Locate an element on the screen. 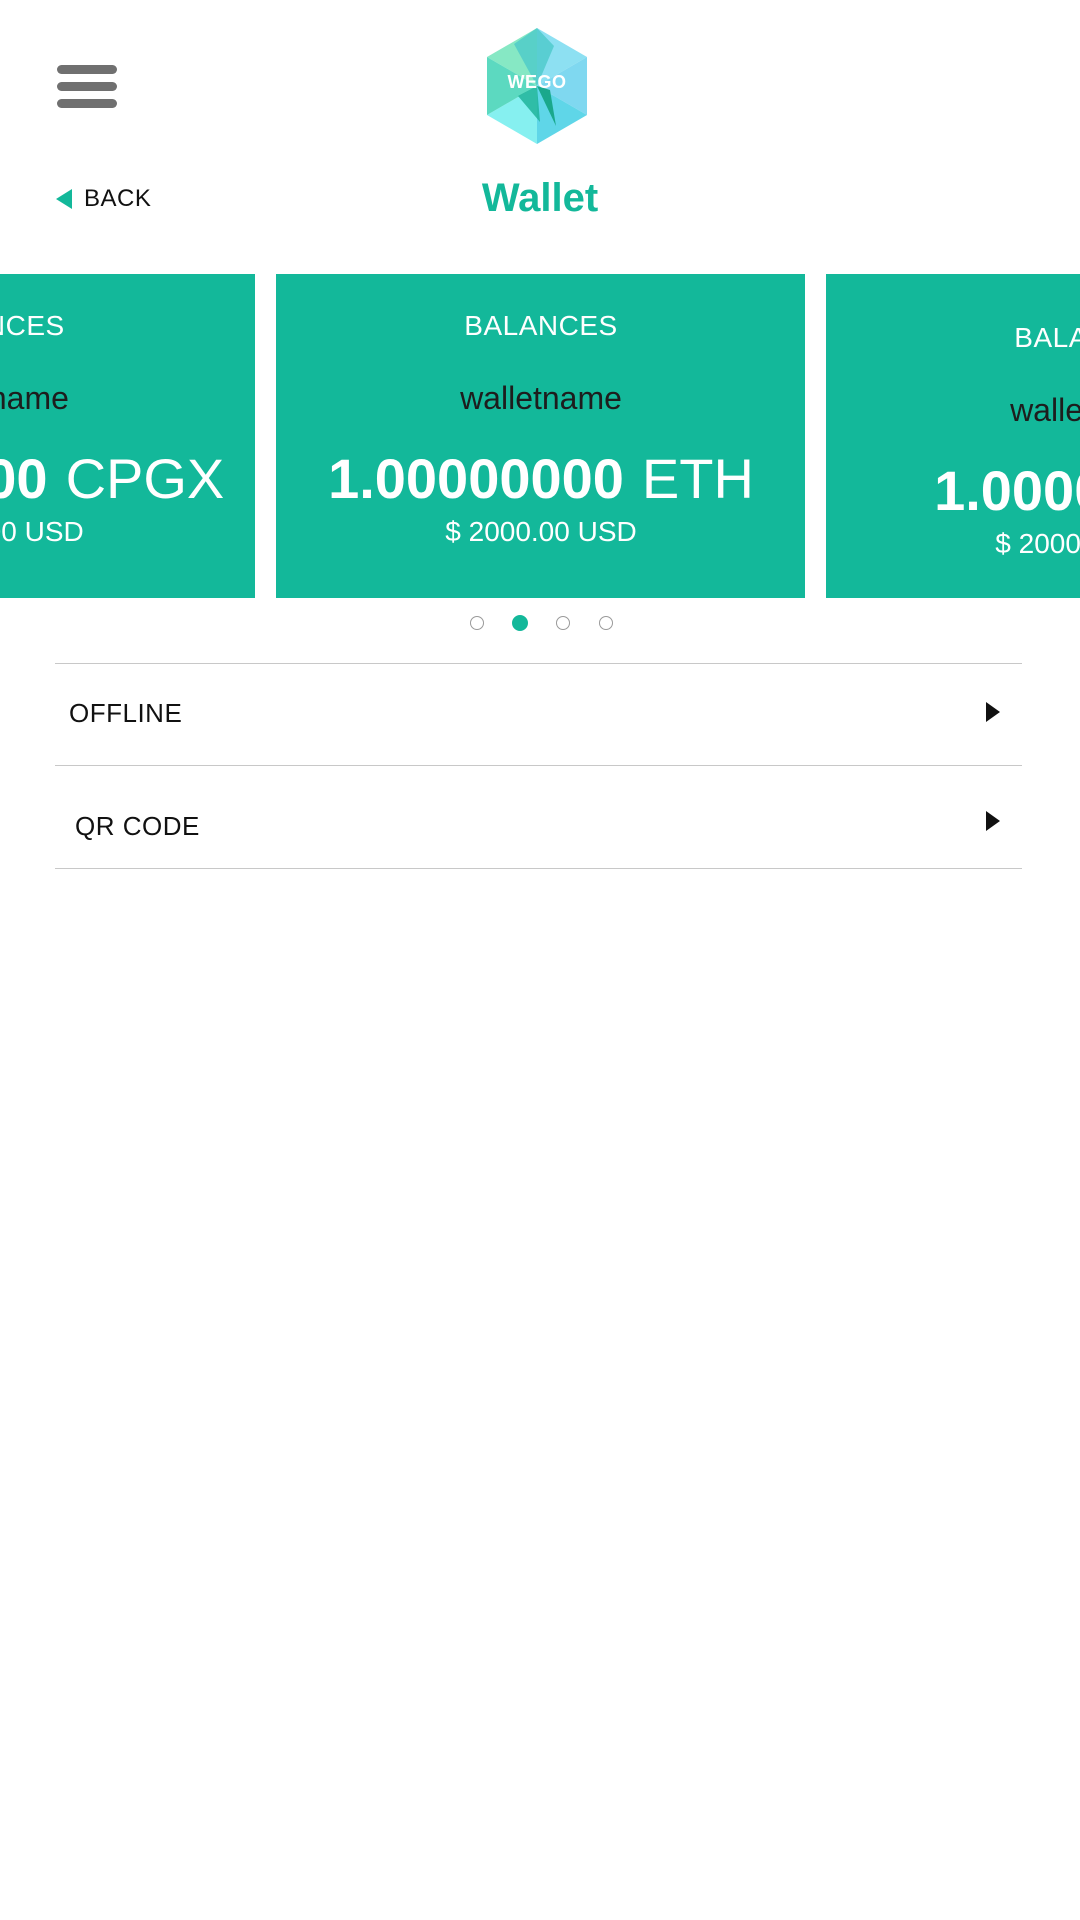 The height and width of the screenshot is (1920, 1080). pagination-dot-active is located at coordinates (520, 623).